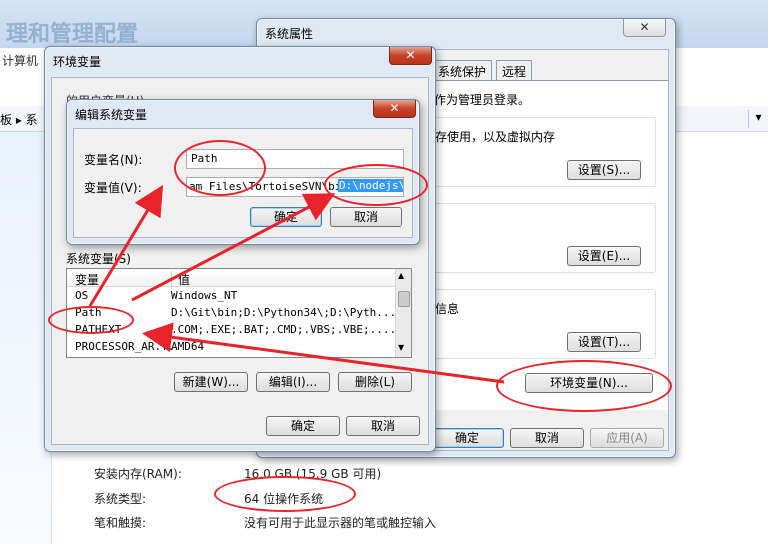 This screenshot has height=544, width=768. Describe the element at coordinates (98, 259) in the screenshot. I see `system-variables-label: 系统变量(S)` at that location.